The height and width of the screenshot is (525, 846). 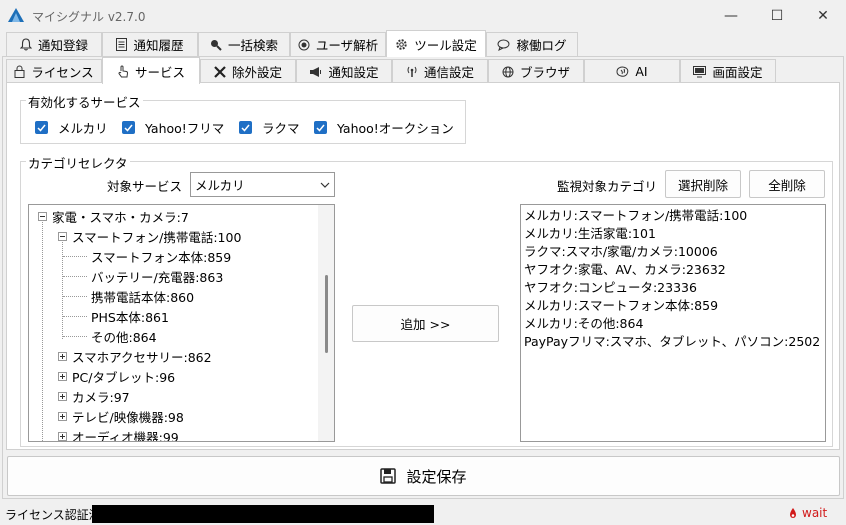 I want to click on checkbox-yahoo-furima: Yahoo!フリマ, so click(x=173, y=127).